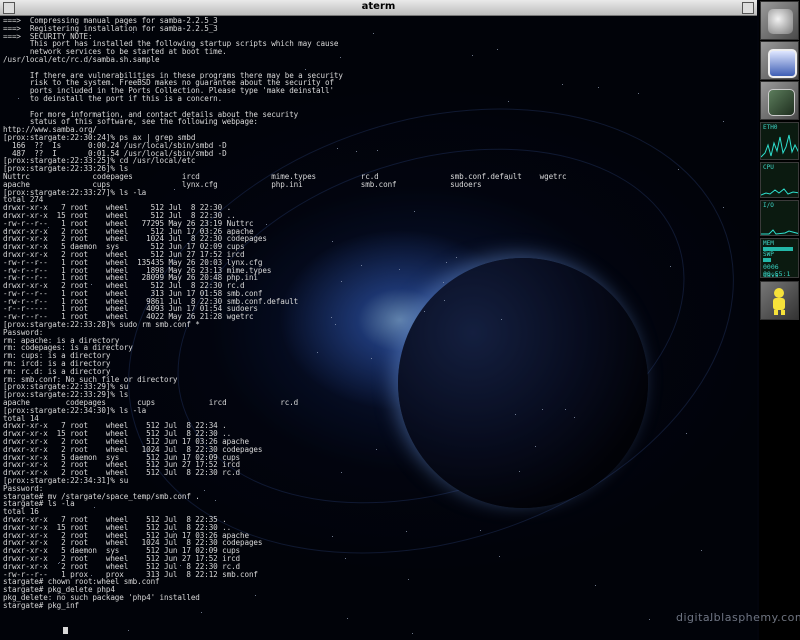  What do you see at coordinates (738, 617) in the screenshot?
I see `watermark: digitalblasphemy.com` at bounding box center [738, 617].